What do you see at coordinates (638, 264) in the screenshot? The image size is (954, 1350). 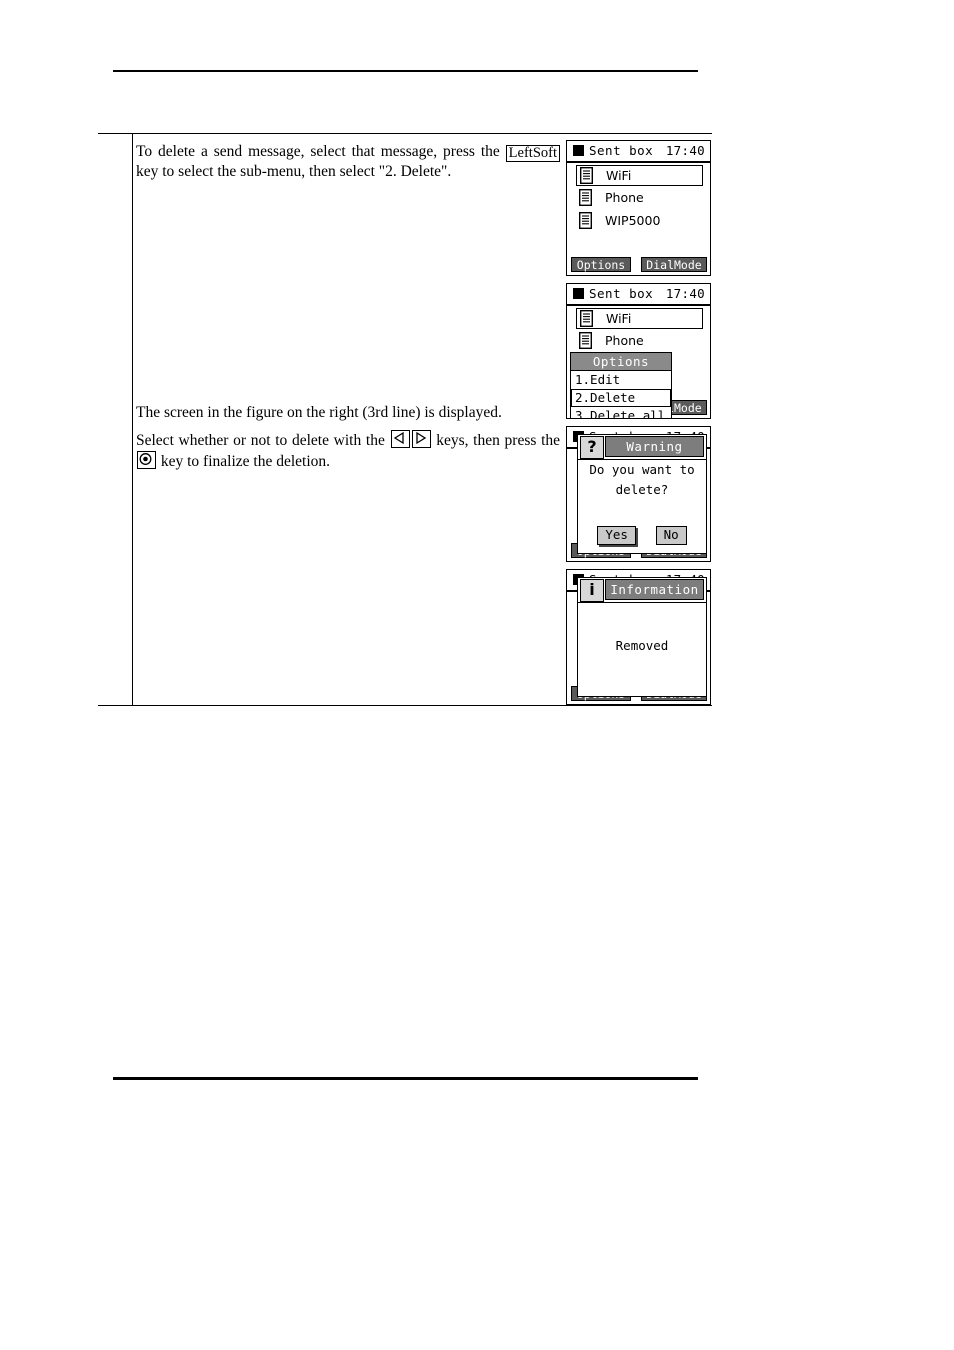 I see `soft-key-bar: Options DialMode` at bounding box center [638, 264].